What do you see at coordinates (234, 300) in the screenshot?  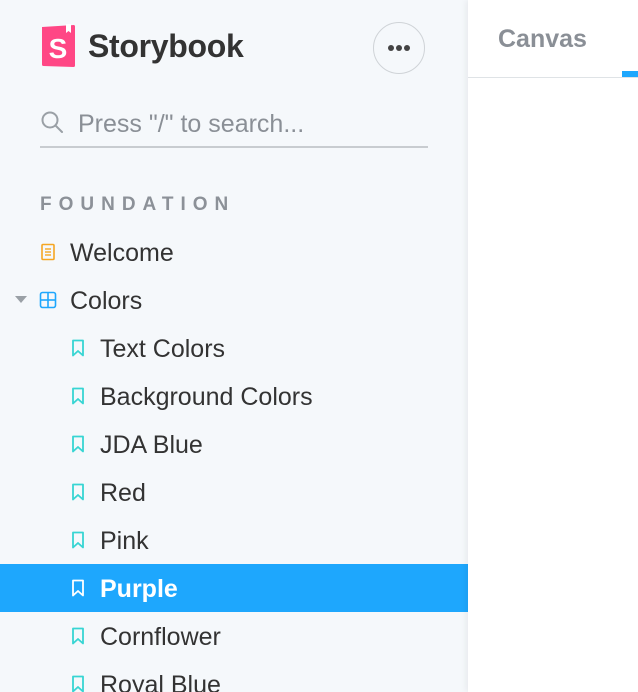 I see `sidebar-item-colors: Colors` at bounding box center [234, 300].